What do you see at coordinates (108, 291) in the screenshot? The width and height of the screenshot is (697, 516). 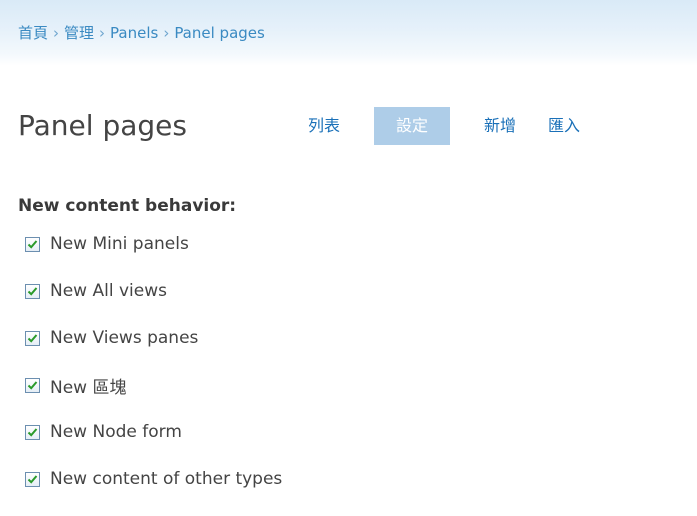 I see `option-label: New All views` at bounding box center [108, 291].